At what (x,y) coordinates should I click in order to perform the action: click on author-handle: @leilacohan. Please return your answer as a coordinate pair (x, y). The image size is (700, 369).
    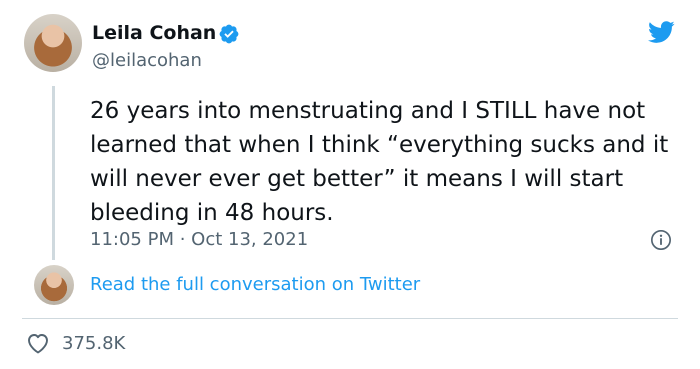
    Looking at the image, I should click on (147, 60).